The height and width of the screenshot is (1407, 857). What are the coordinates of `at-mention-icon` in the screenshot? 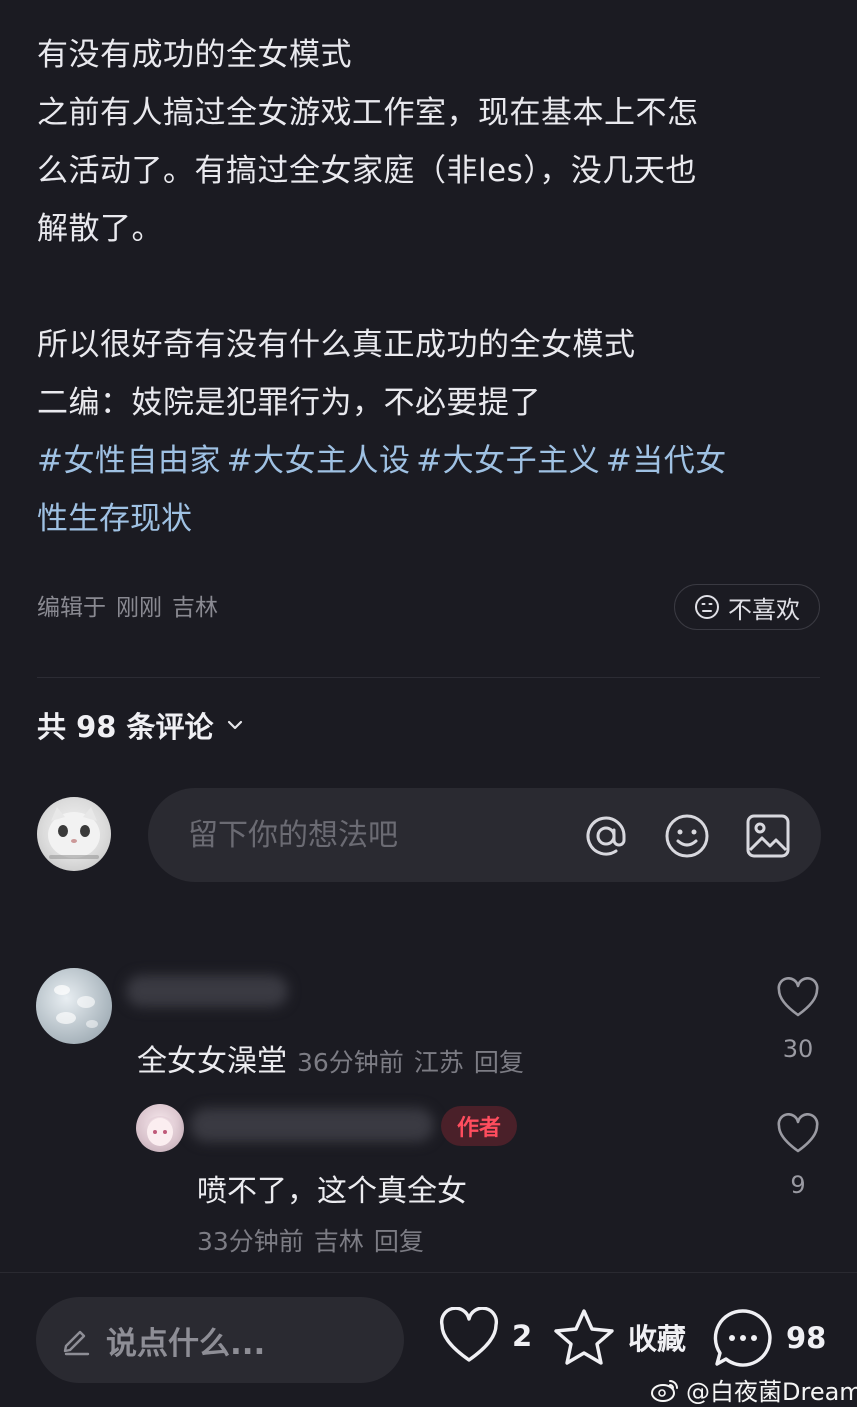 It's located at (606, 836).